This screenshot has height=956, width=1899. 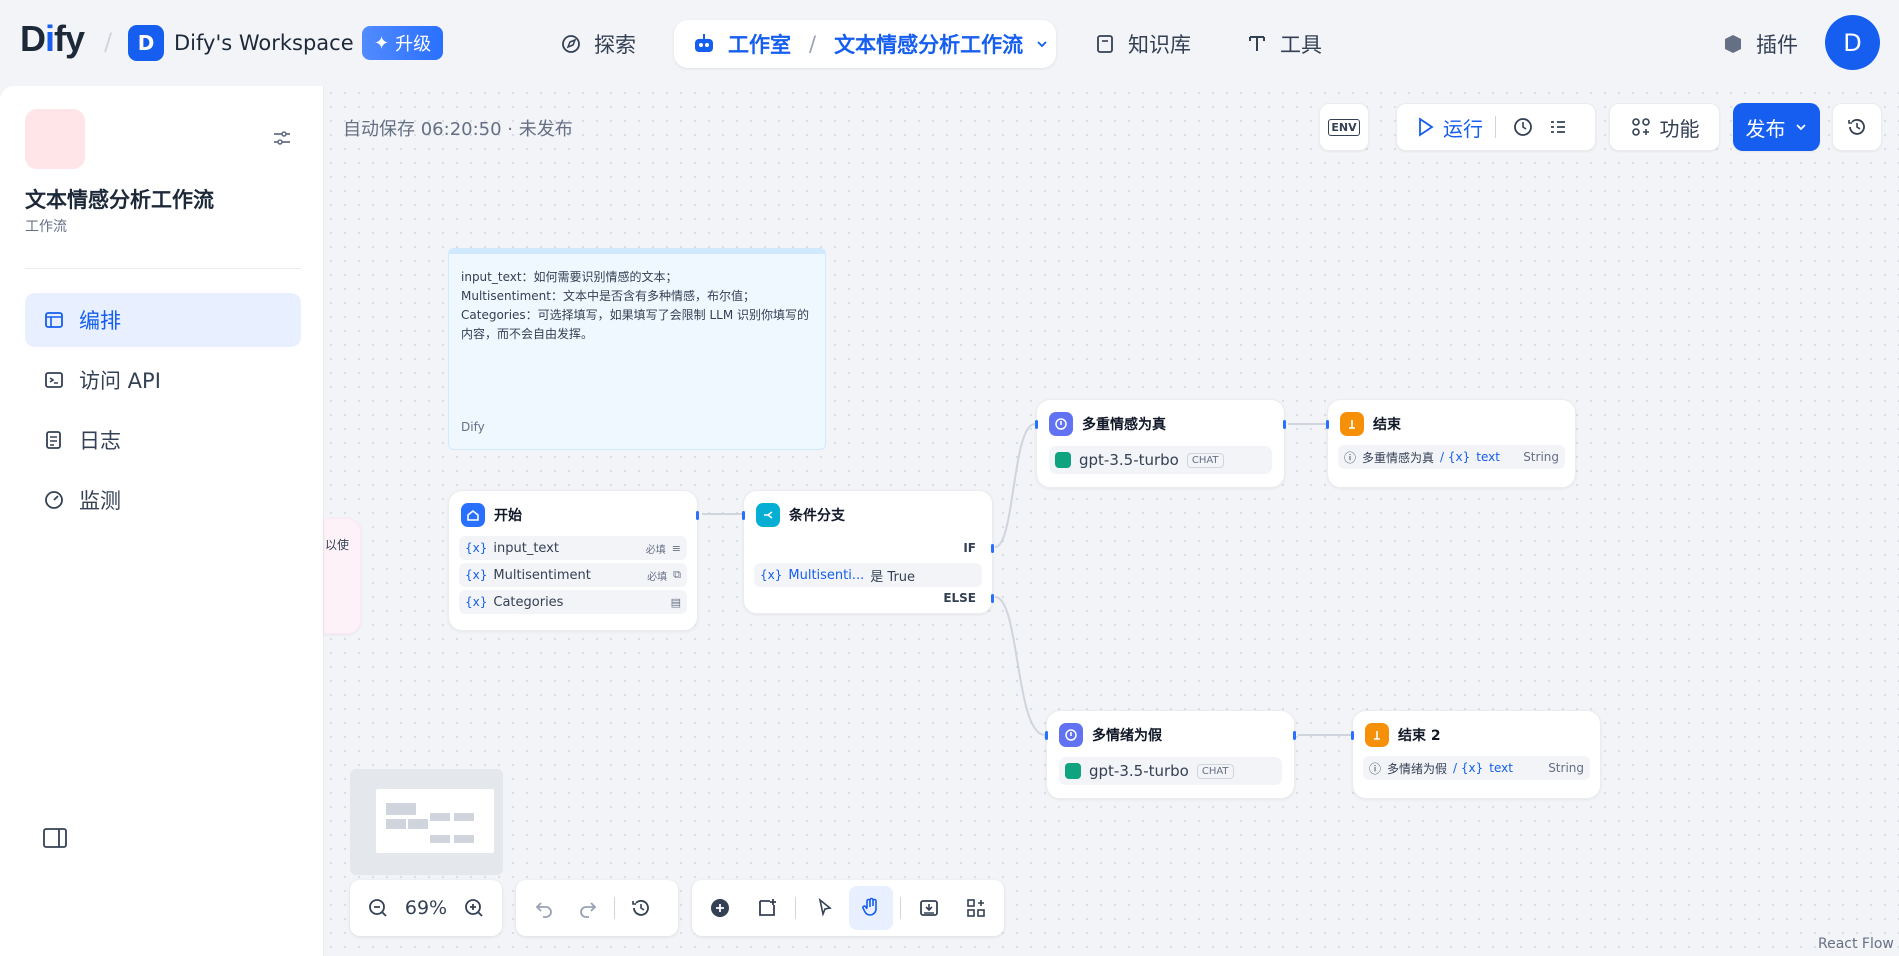 What do you see at coordinates (1160, 443) in the screenshot?
I see `node-llm-true: 多重情感为真 gpt-3.5-turbo CHAT` at bounding box center [1160, 443].